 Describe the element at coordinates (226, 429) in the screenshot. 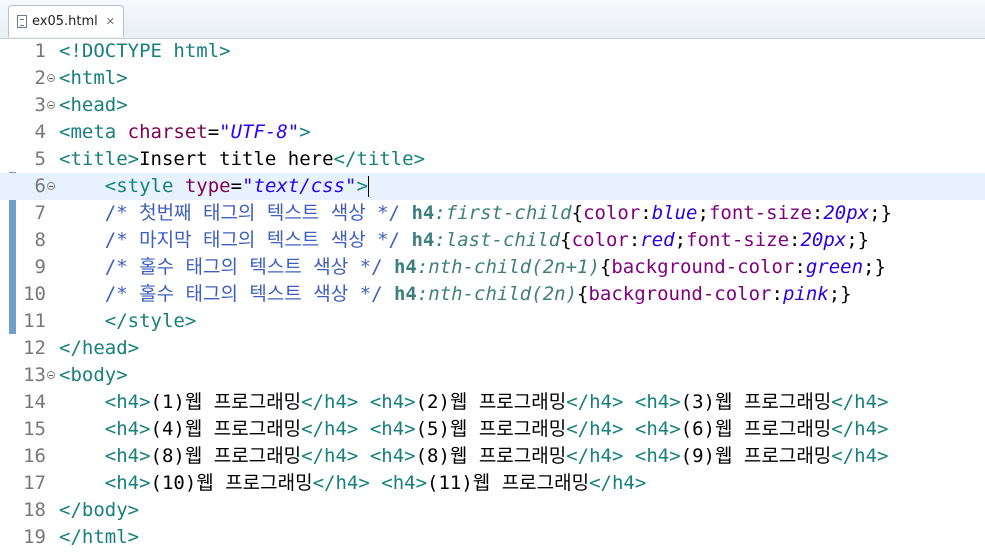

I see `code-token: (4)웹 프로그래밍` at that location.